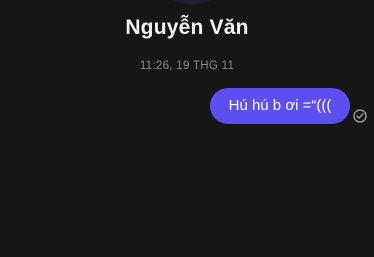 Image resolution: width=374 pixels, height=257 pixels. What do you see at coordinates (187, 28) in the screenshot?
I see `contact-name: Nguyễn Văn` at bounding box center [187, 28].